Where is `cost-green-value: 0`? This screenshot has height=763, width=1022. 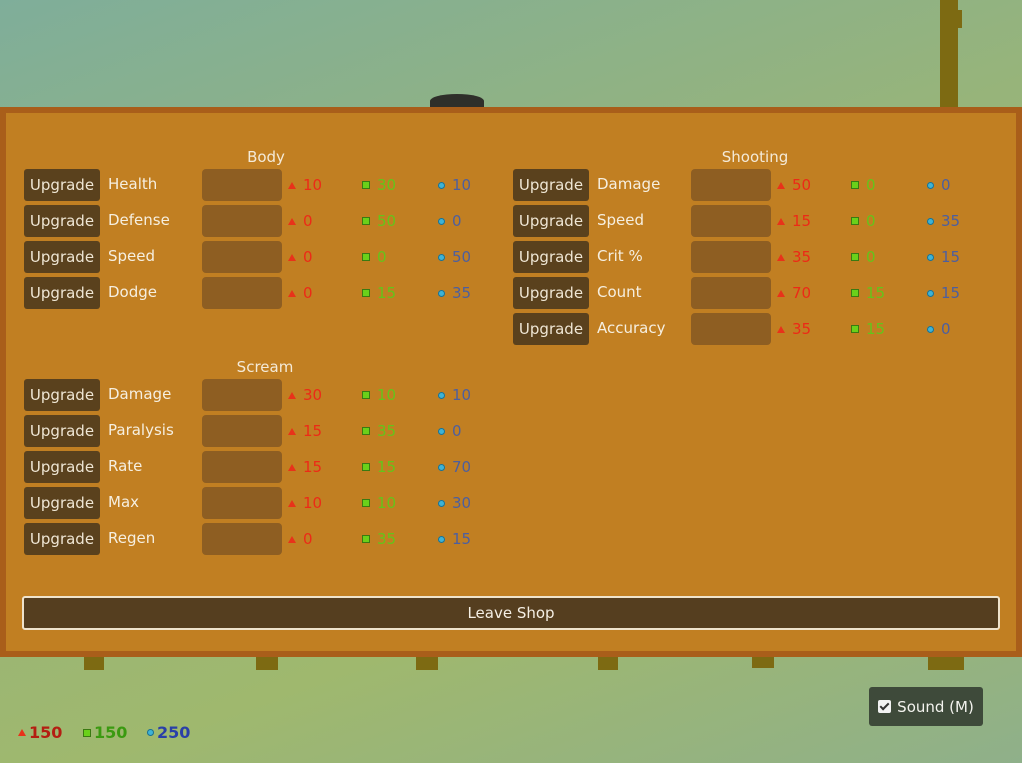
cost-green-value: 0 is located at coordinates (871, 221).